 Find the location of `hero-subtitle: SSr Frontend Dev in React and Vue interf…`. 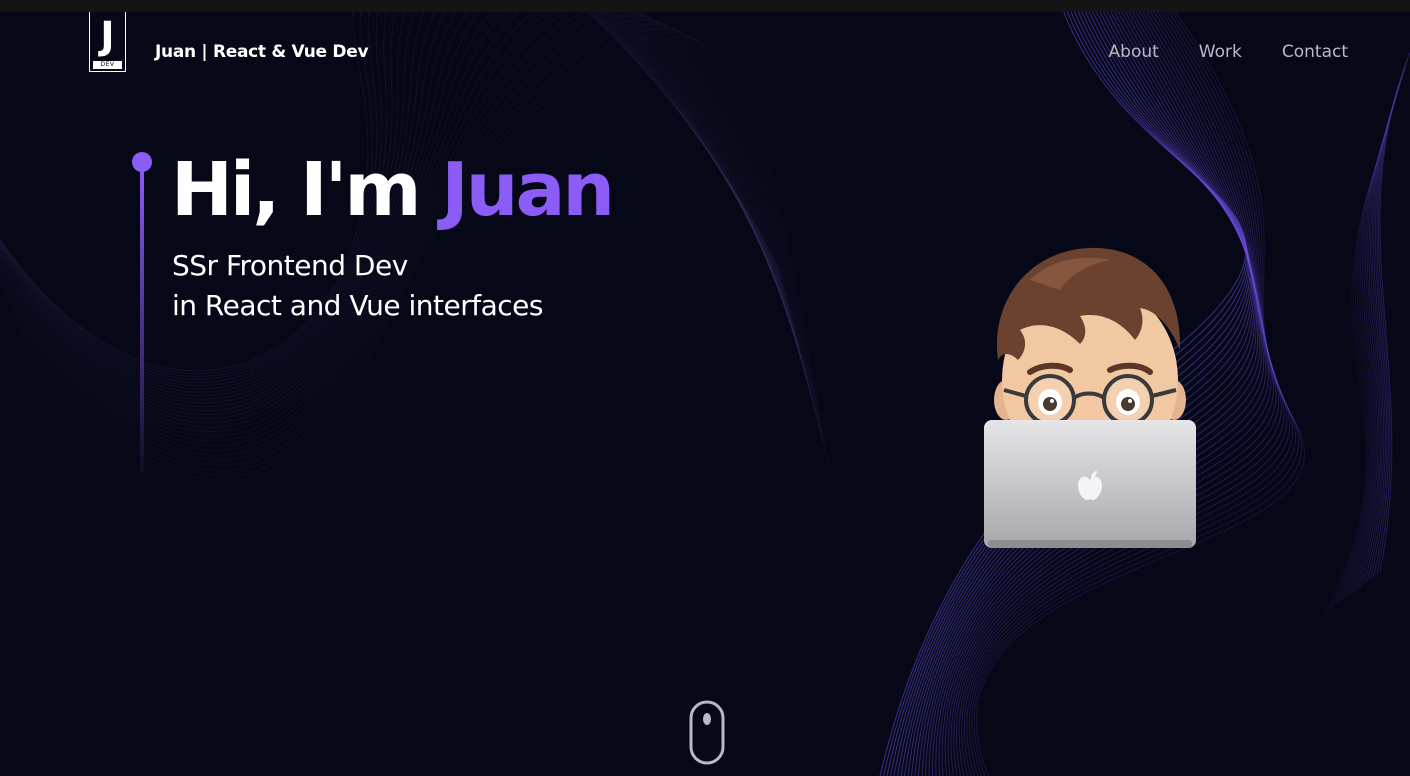

hero-subtitle: SSr Frontend Dev in React and Vue interf… is located at coordinates (357, 286).